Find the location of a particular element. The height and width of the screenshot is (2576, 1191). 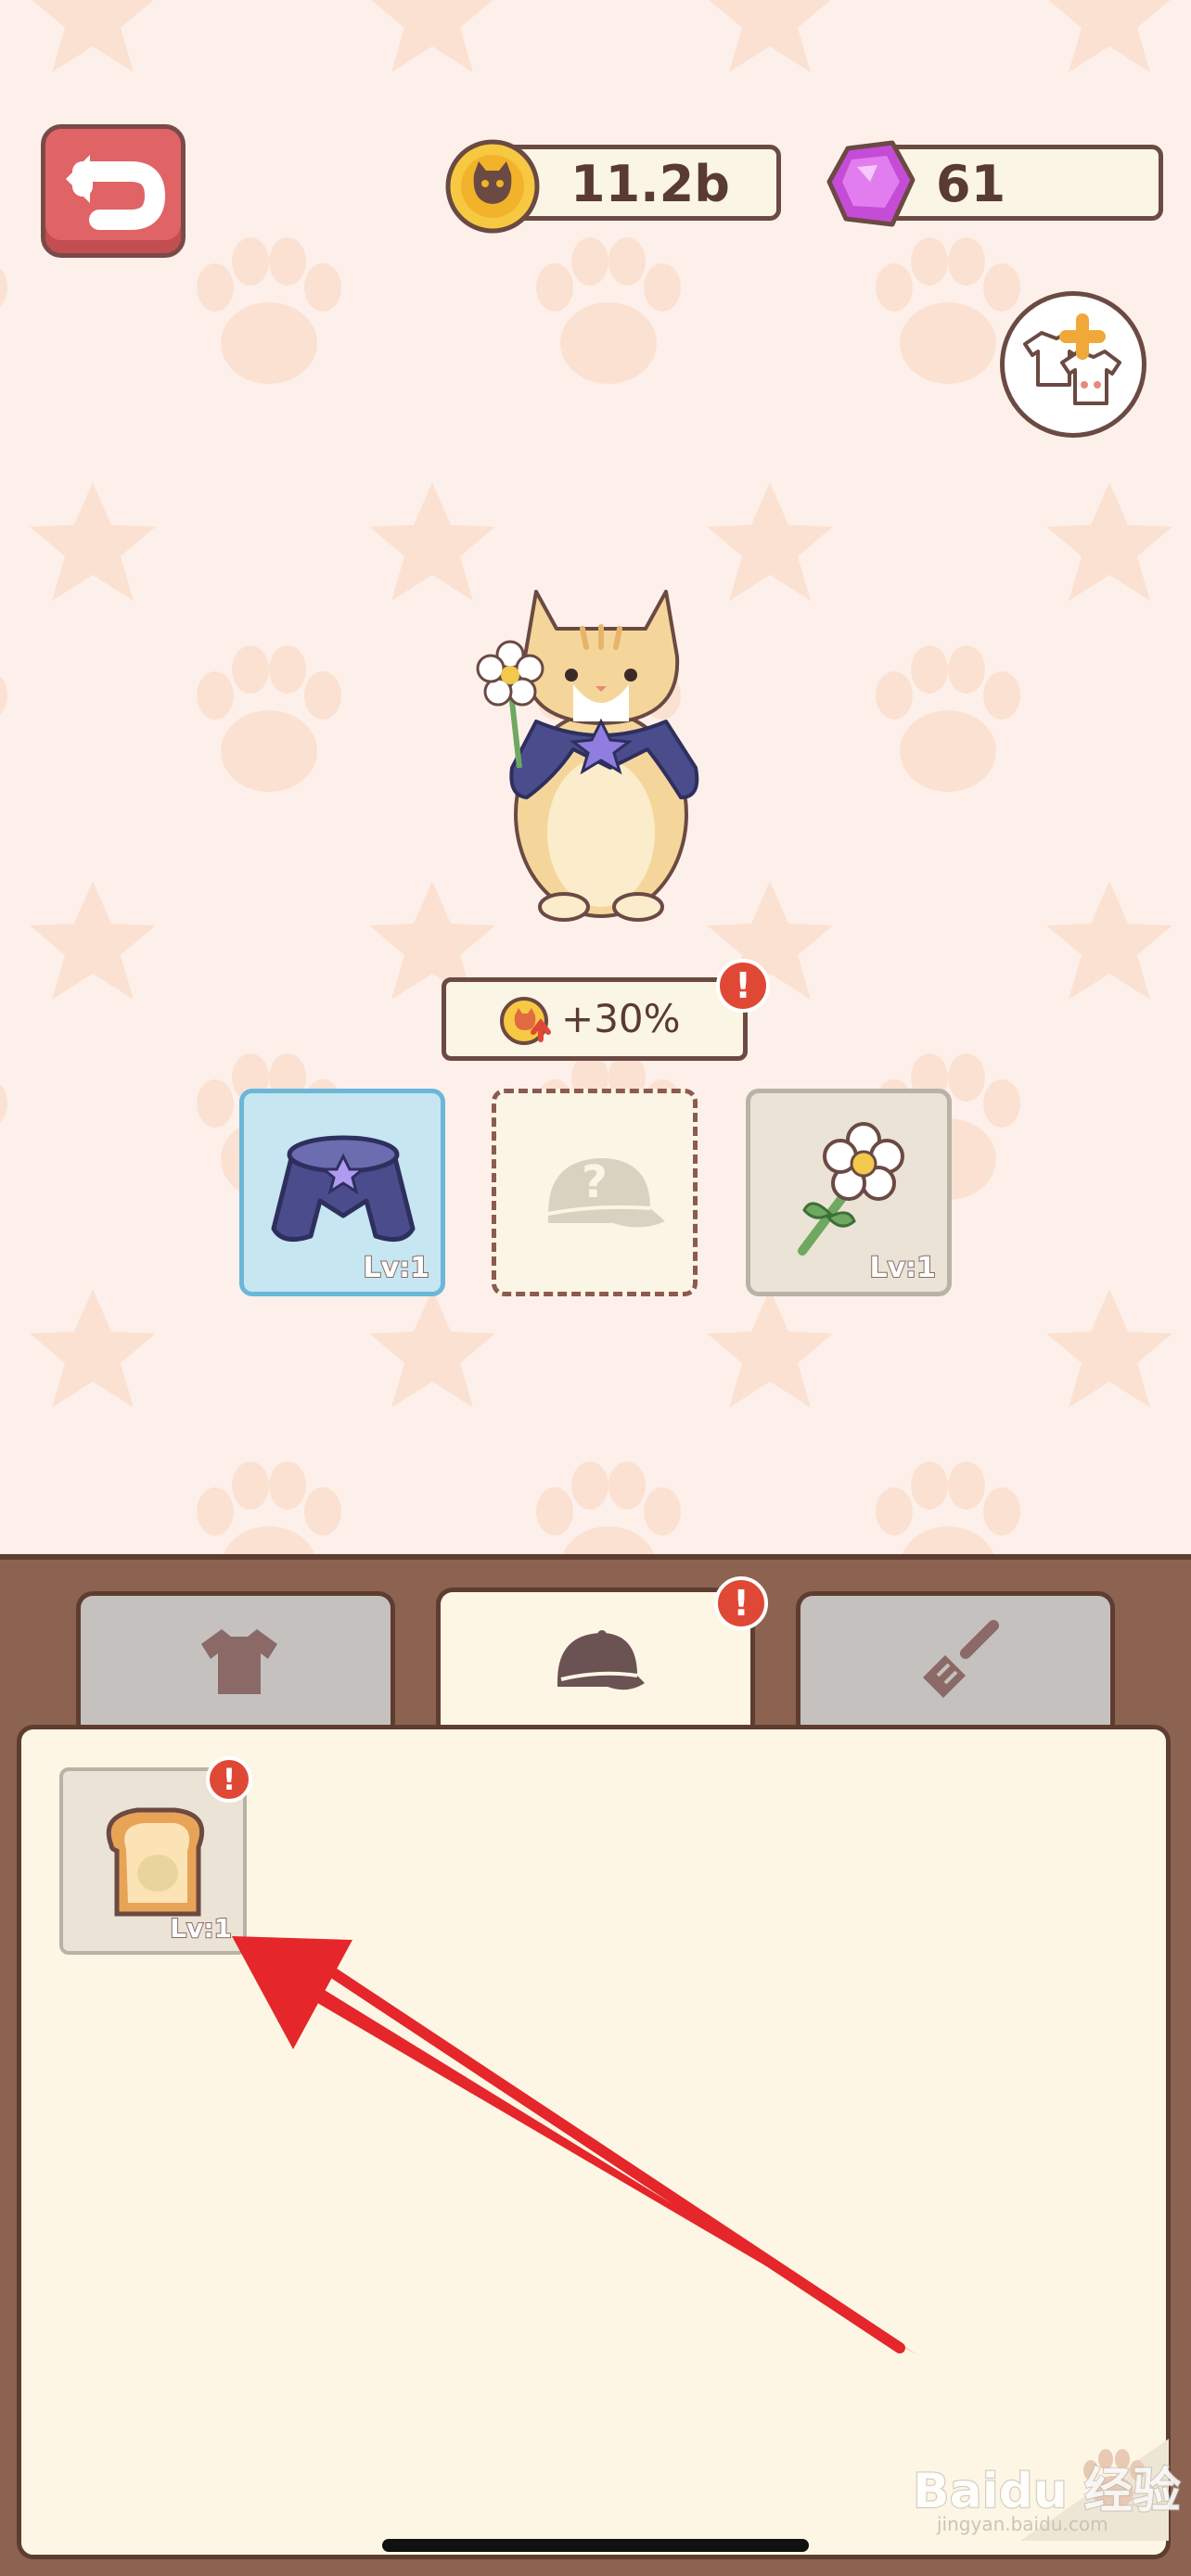

slot-hat-empty: ? is located at coordinates (595, 1192).